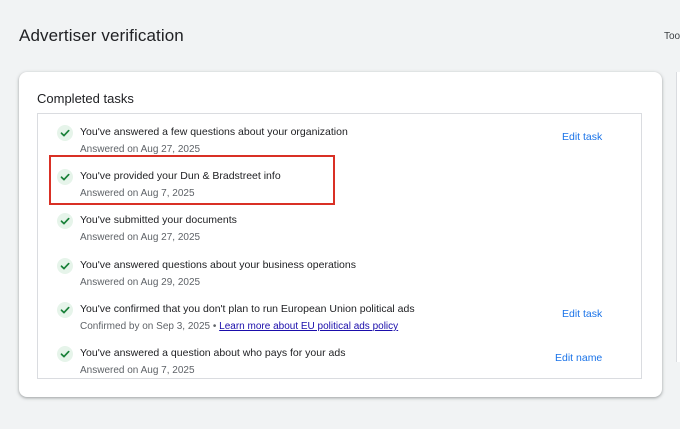 This screenshot has height=429, width=680. I want to click on edit-name-button: Edit name, so click(578, 358).